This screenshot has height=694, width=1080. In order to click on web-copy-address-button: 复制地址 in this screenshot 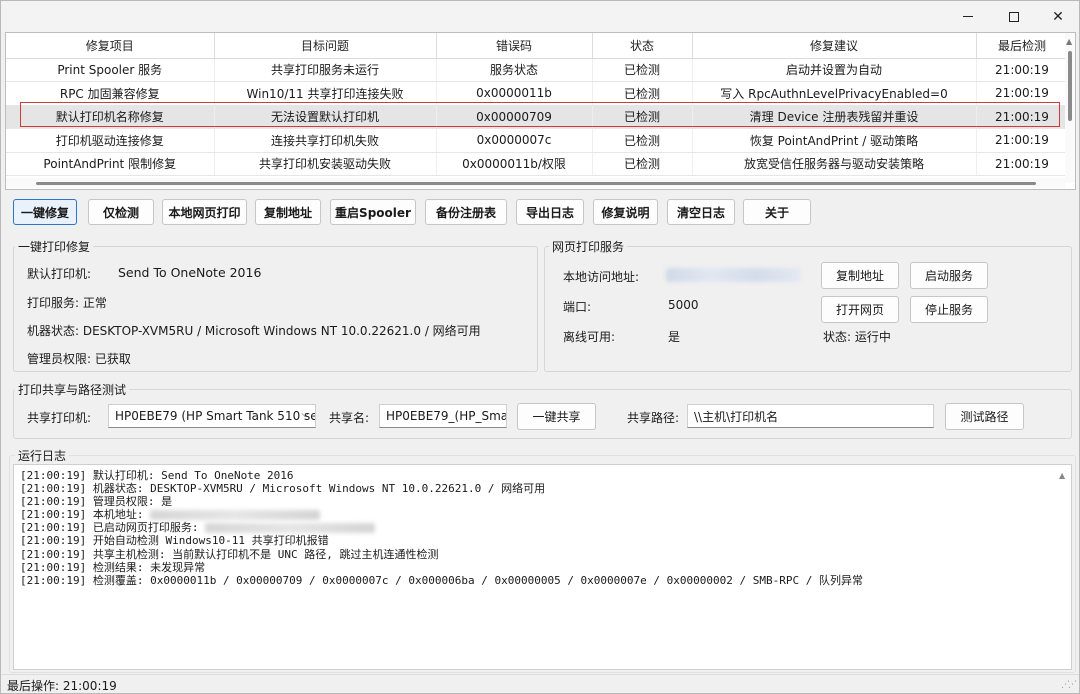, I will do `click(860, 275)`.